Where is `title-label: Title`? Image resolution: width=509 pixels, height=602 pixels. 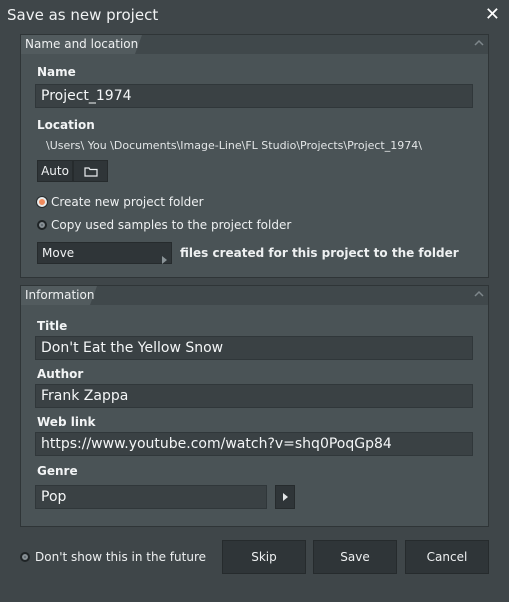
title-label: Title is located at coordinates (52, 326).